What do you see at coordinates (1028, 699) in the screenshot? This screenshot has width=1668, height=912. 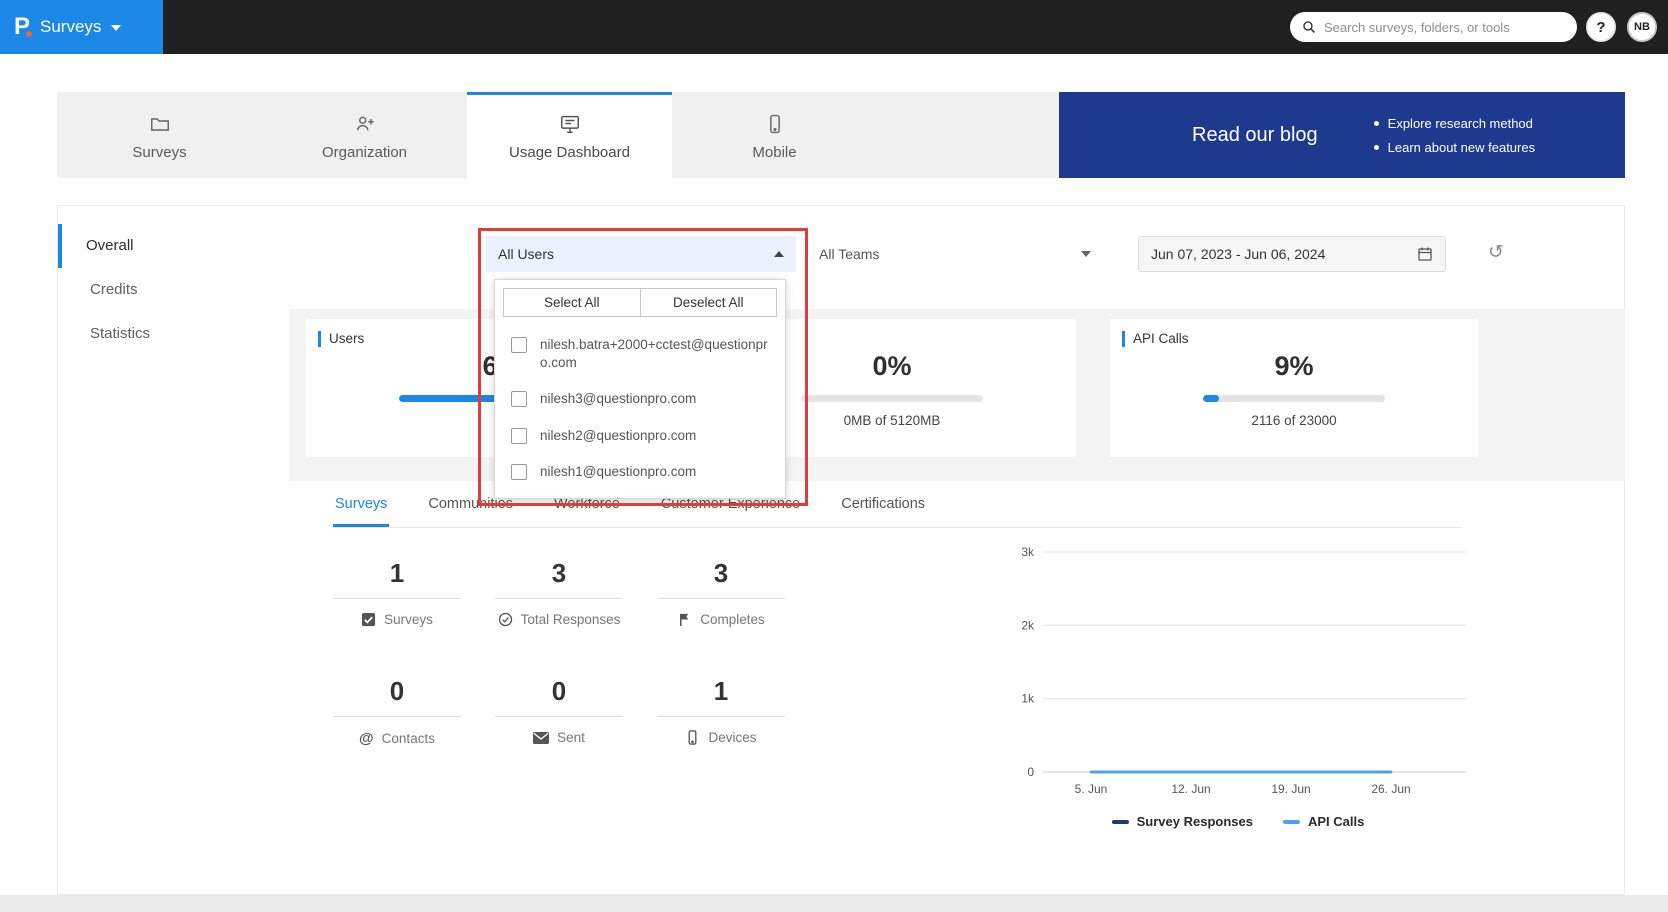 I see `y-tick-label: 1k` at bounding box center [1028, 699].